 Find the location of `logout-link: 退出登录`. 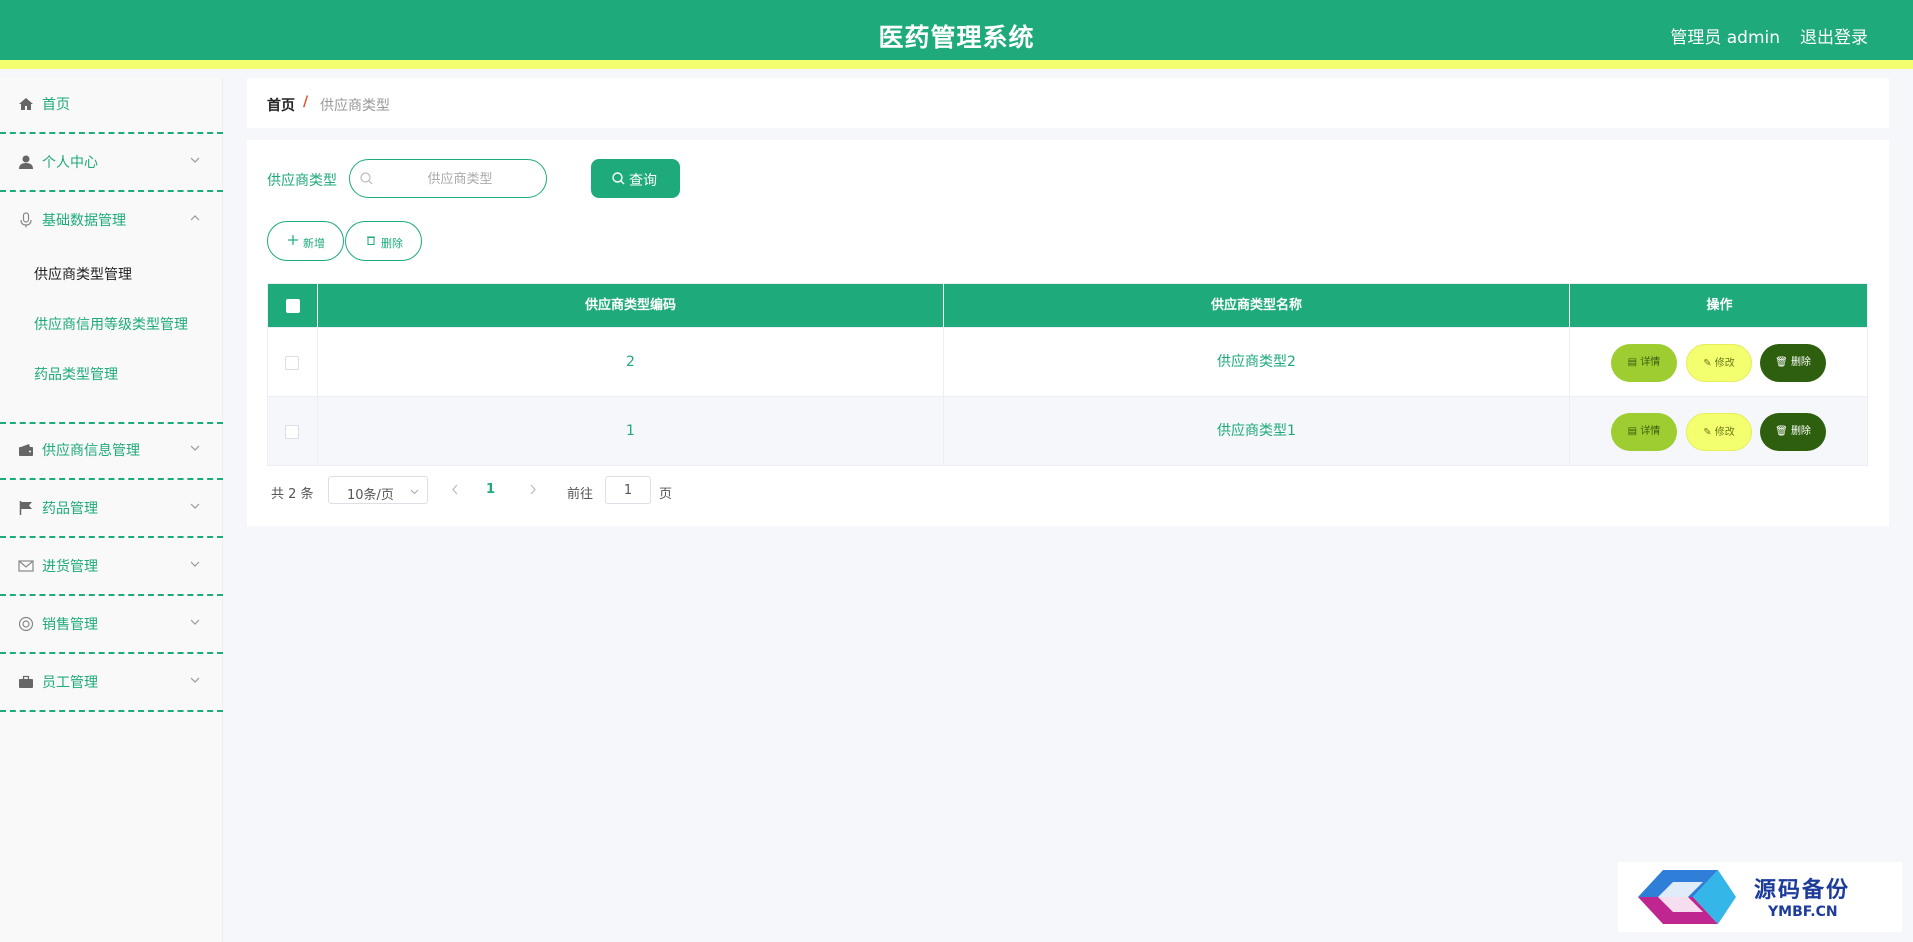

logout-link: 退出登录 is located at coordinates (1834, 35).